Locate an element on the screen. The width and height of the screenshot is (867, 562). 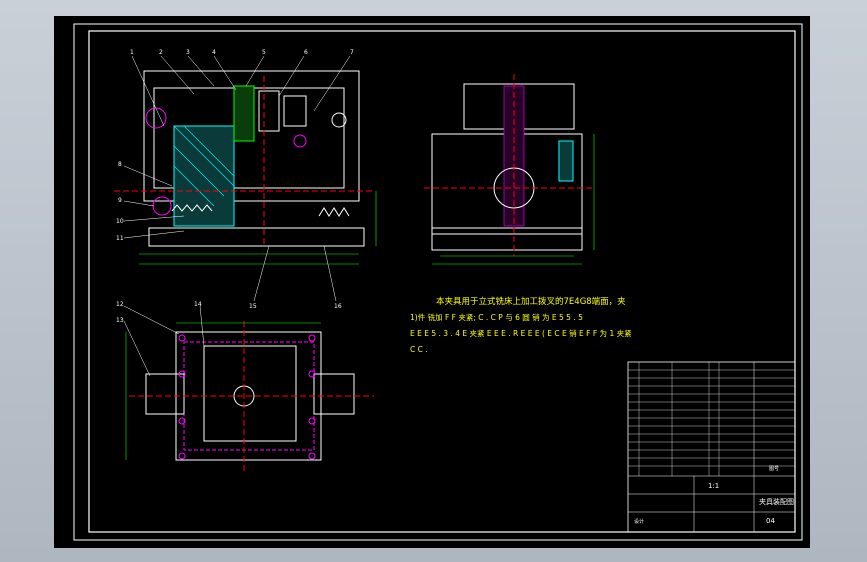
part-label-7: 7 is located at coordinates (352, 52).